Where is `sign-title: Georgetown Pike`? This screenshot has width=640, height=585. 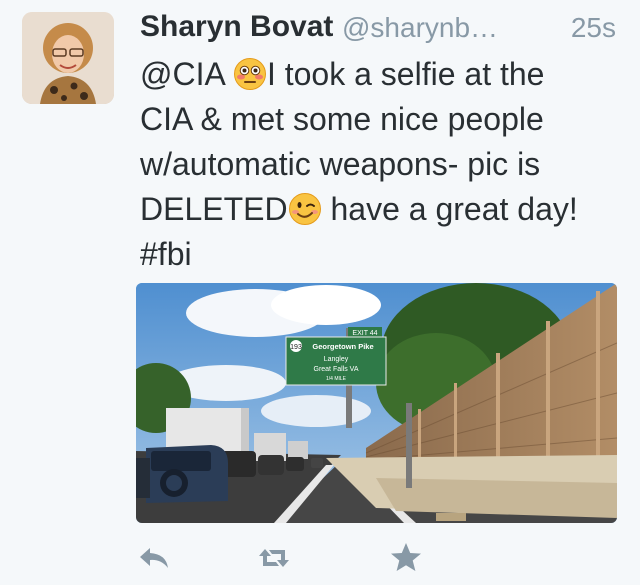 sign-title: Georgetown Pike is located at coordinates (342, 346).